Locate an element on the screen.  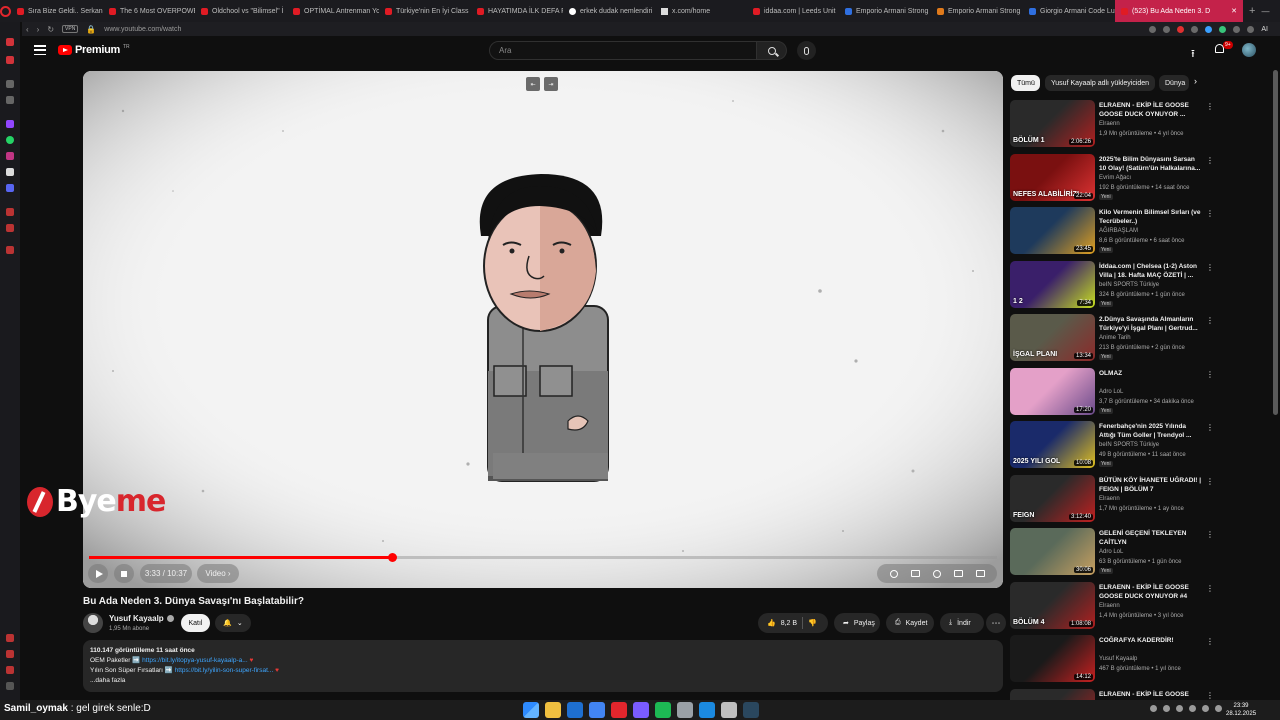
browser-tab: Oldchool vs "Bilimsel" İ is located at coordinates (241, 11).